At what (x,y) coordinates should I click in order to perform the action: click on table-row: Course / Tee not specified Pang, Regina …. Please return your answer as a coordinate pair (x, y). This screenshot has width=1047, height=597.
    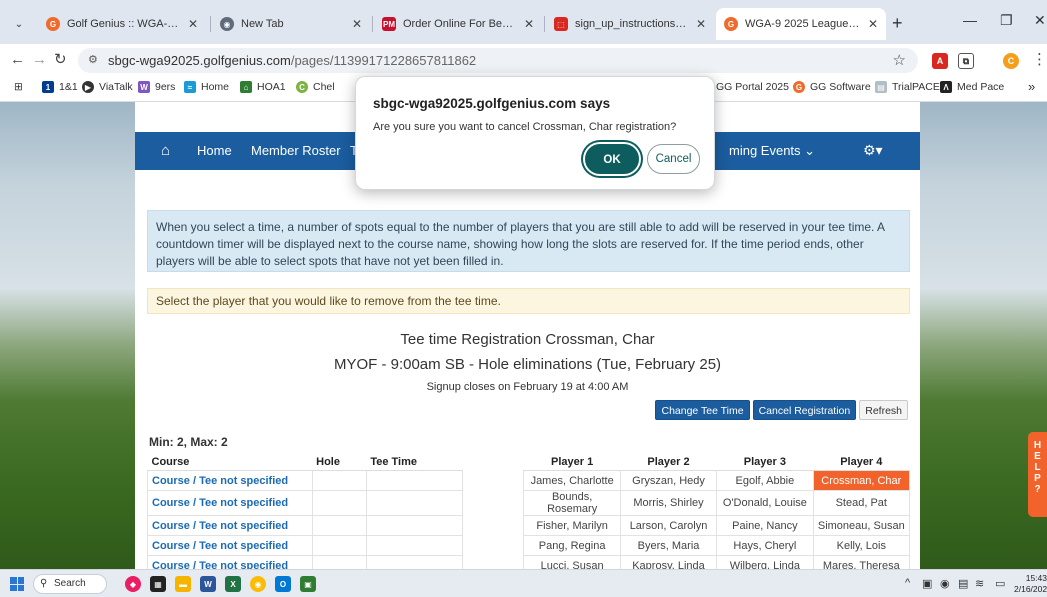
    Looking at the image, I should click on (529, 545).